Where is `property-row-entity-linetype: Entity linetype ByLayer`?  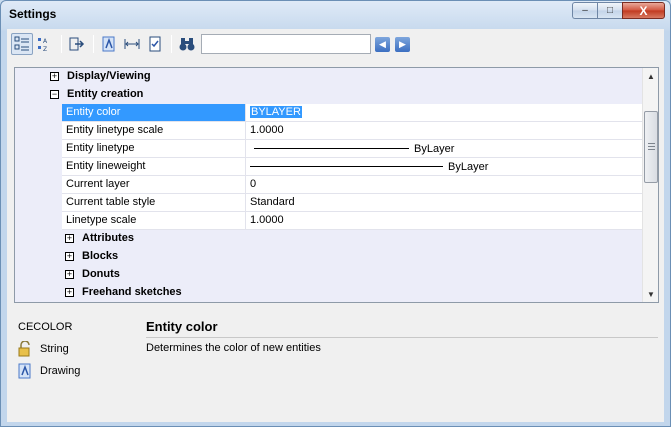
property-row-entity-linetype: Entity linetype ByLayer is located at coordinates (328, 149).